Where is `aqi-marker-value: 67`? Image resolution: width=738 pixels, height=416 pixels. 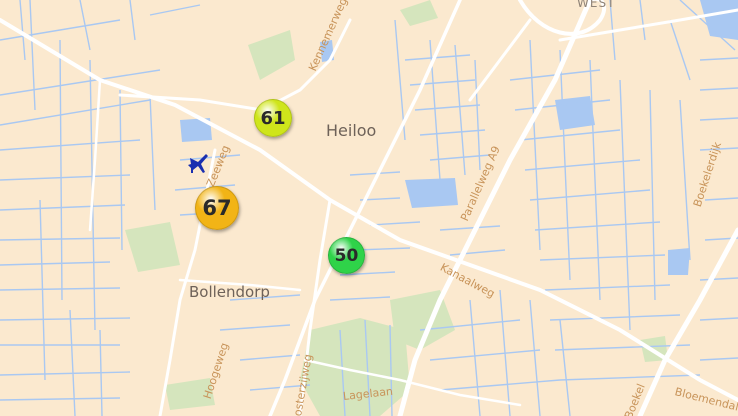
aqi-marker-value: 67 is located at coordinates (217, 208).